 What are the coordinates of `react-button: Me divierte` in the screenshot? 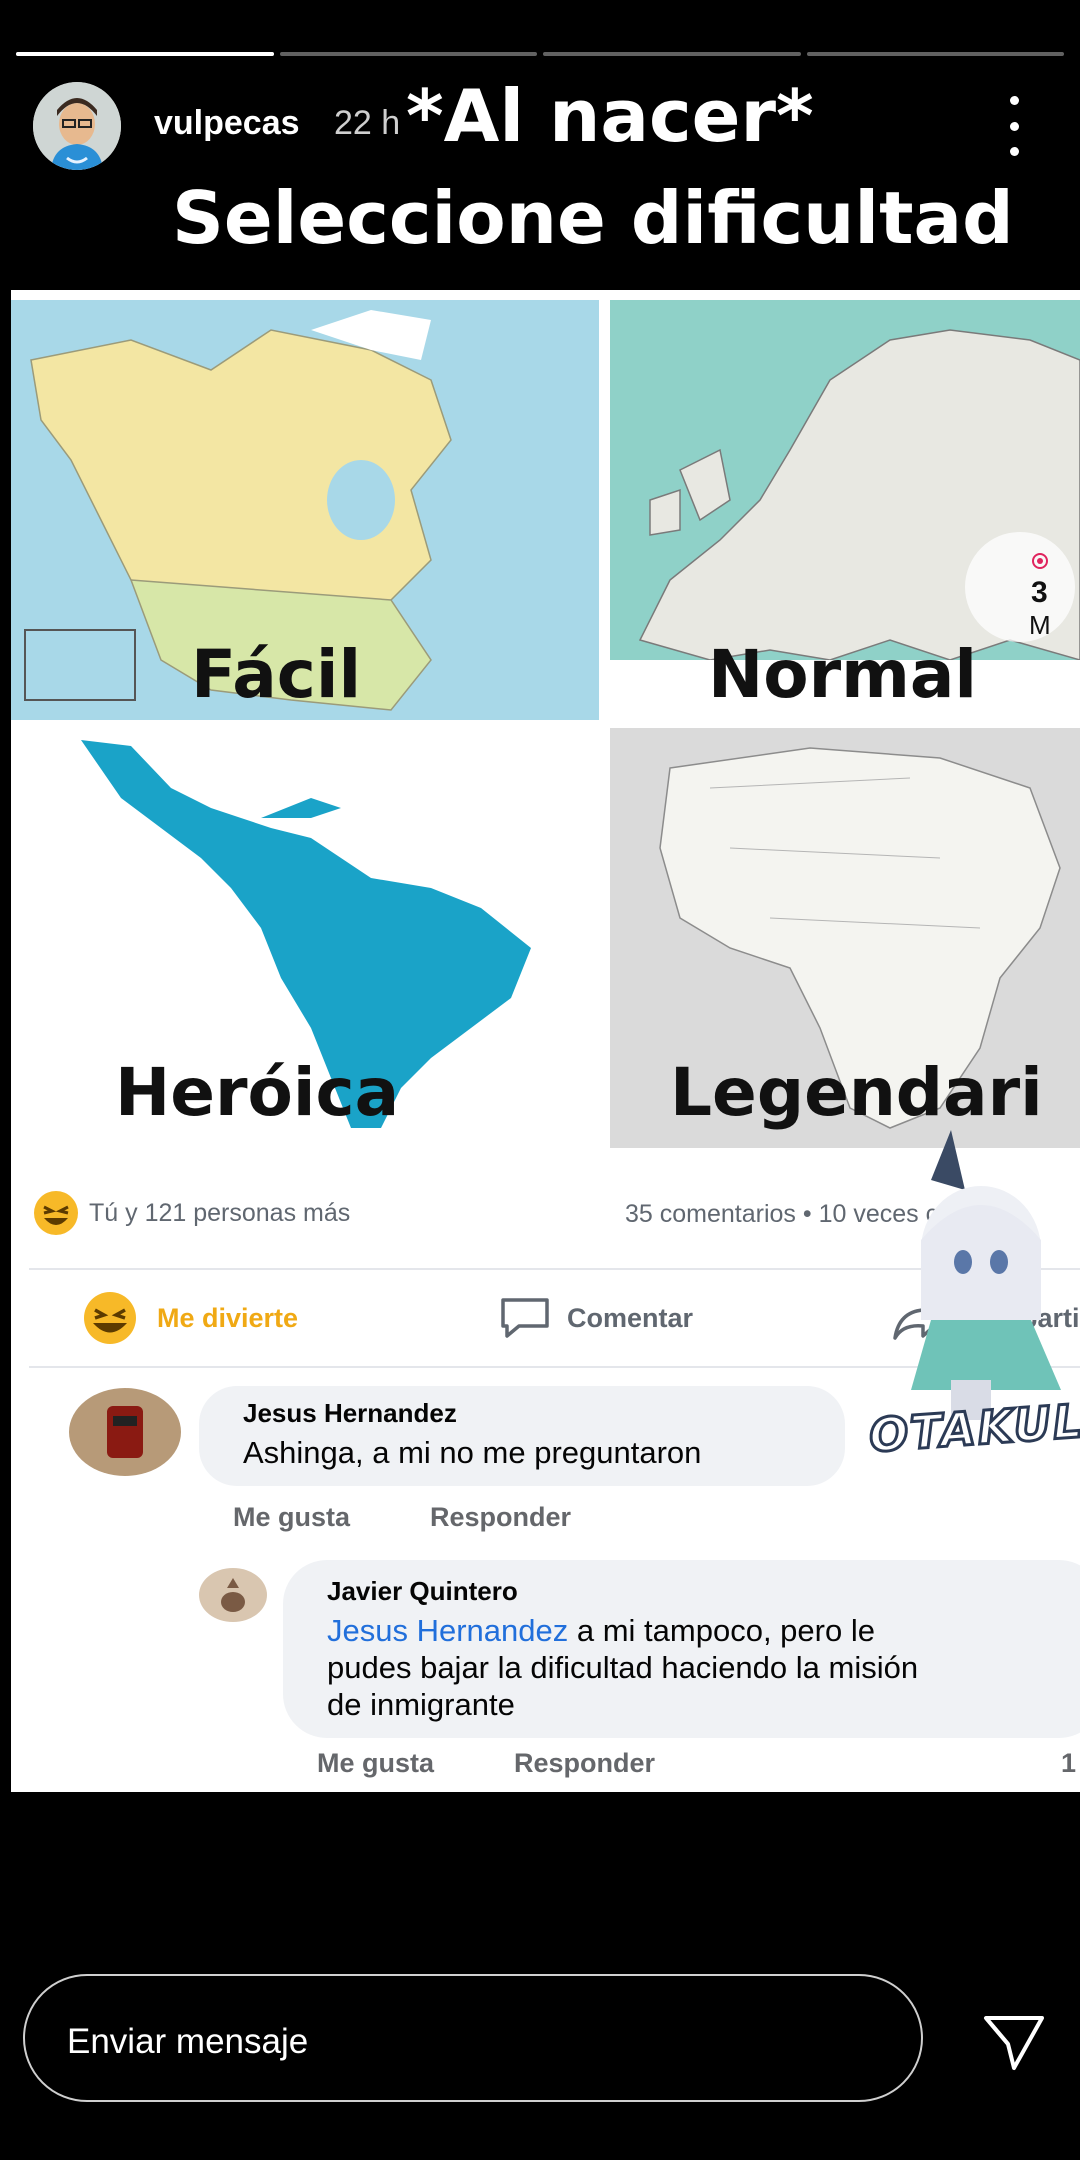 It's located at (187, 1318).